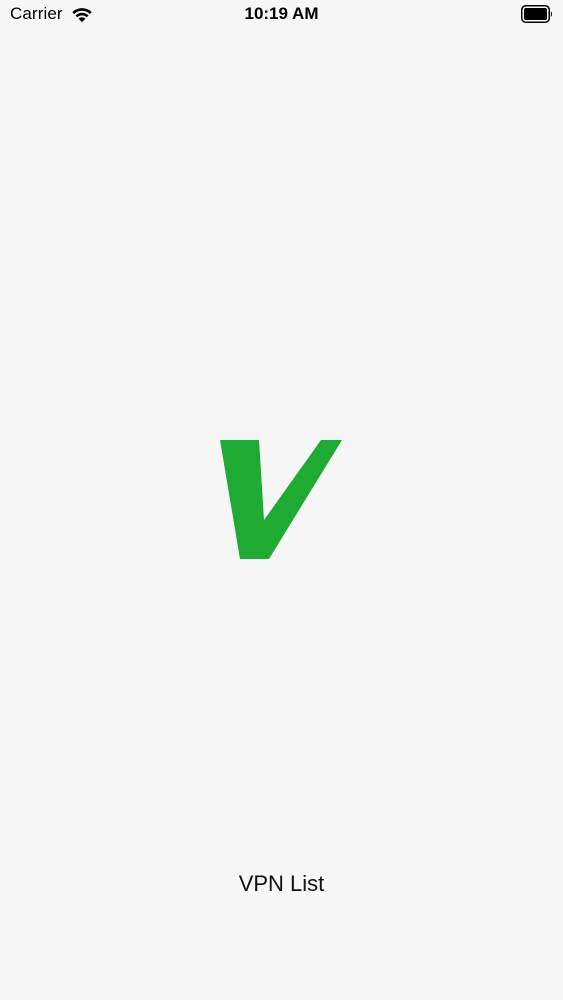 The width and height of the screenshot is (563, 1000). I want to click on v-logo-icon, so click(282, 500).